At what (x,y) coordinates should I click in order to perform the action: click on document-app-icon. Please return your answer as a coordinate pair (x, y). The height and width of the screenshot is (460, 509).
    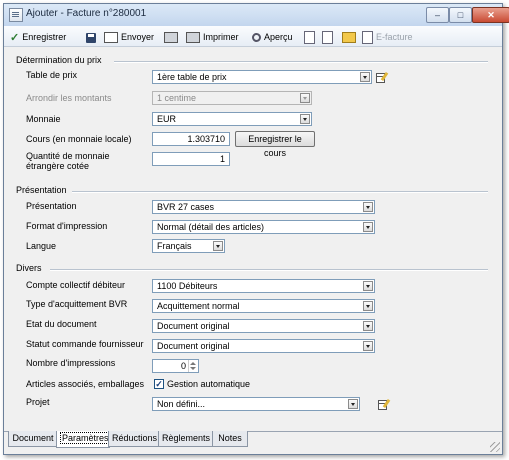
    Looking at the image, I should click on (16, 15).